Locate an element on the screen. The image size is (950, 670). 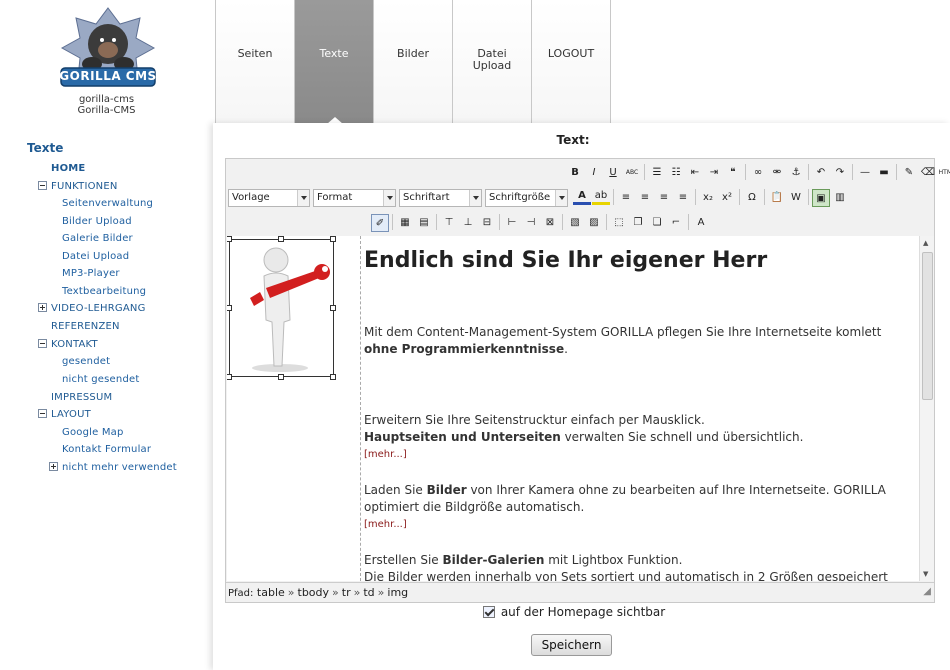
sidebar-item: HOME is located at coordinates (68, 168).